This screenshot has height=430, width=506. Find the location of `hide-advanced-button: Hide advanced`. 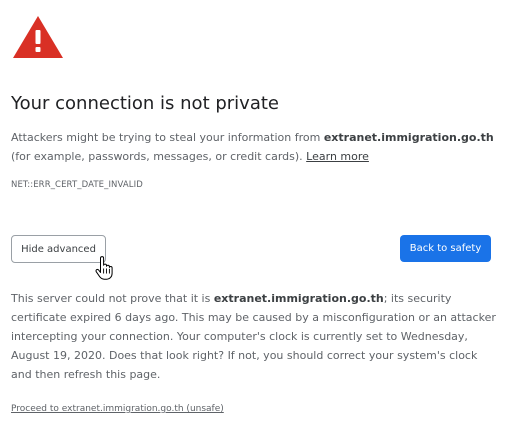

hide-advanced-button: Hide advanced is located at coordinates (58, 249).